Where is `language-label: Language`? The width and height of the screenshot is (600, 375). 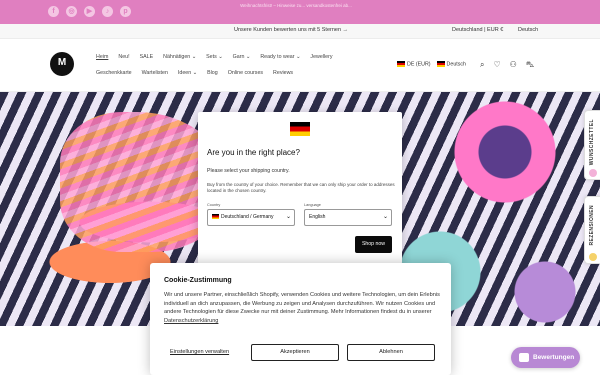
language-label: Language is located at coordinates (312, 205).